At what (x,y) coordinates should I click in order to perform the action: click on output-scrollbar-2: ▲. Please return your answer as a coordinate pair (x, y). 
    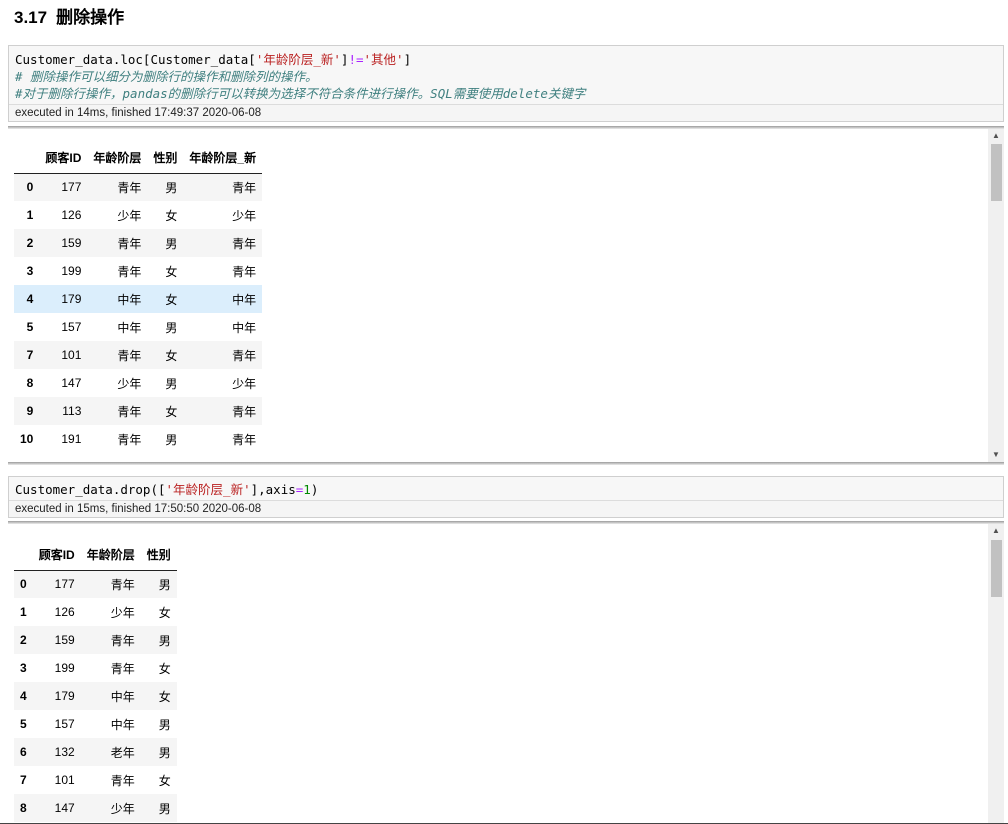
    Looking at the image, I should click on (996, 673).